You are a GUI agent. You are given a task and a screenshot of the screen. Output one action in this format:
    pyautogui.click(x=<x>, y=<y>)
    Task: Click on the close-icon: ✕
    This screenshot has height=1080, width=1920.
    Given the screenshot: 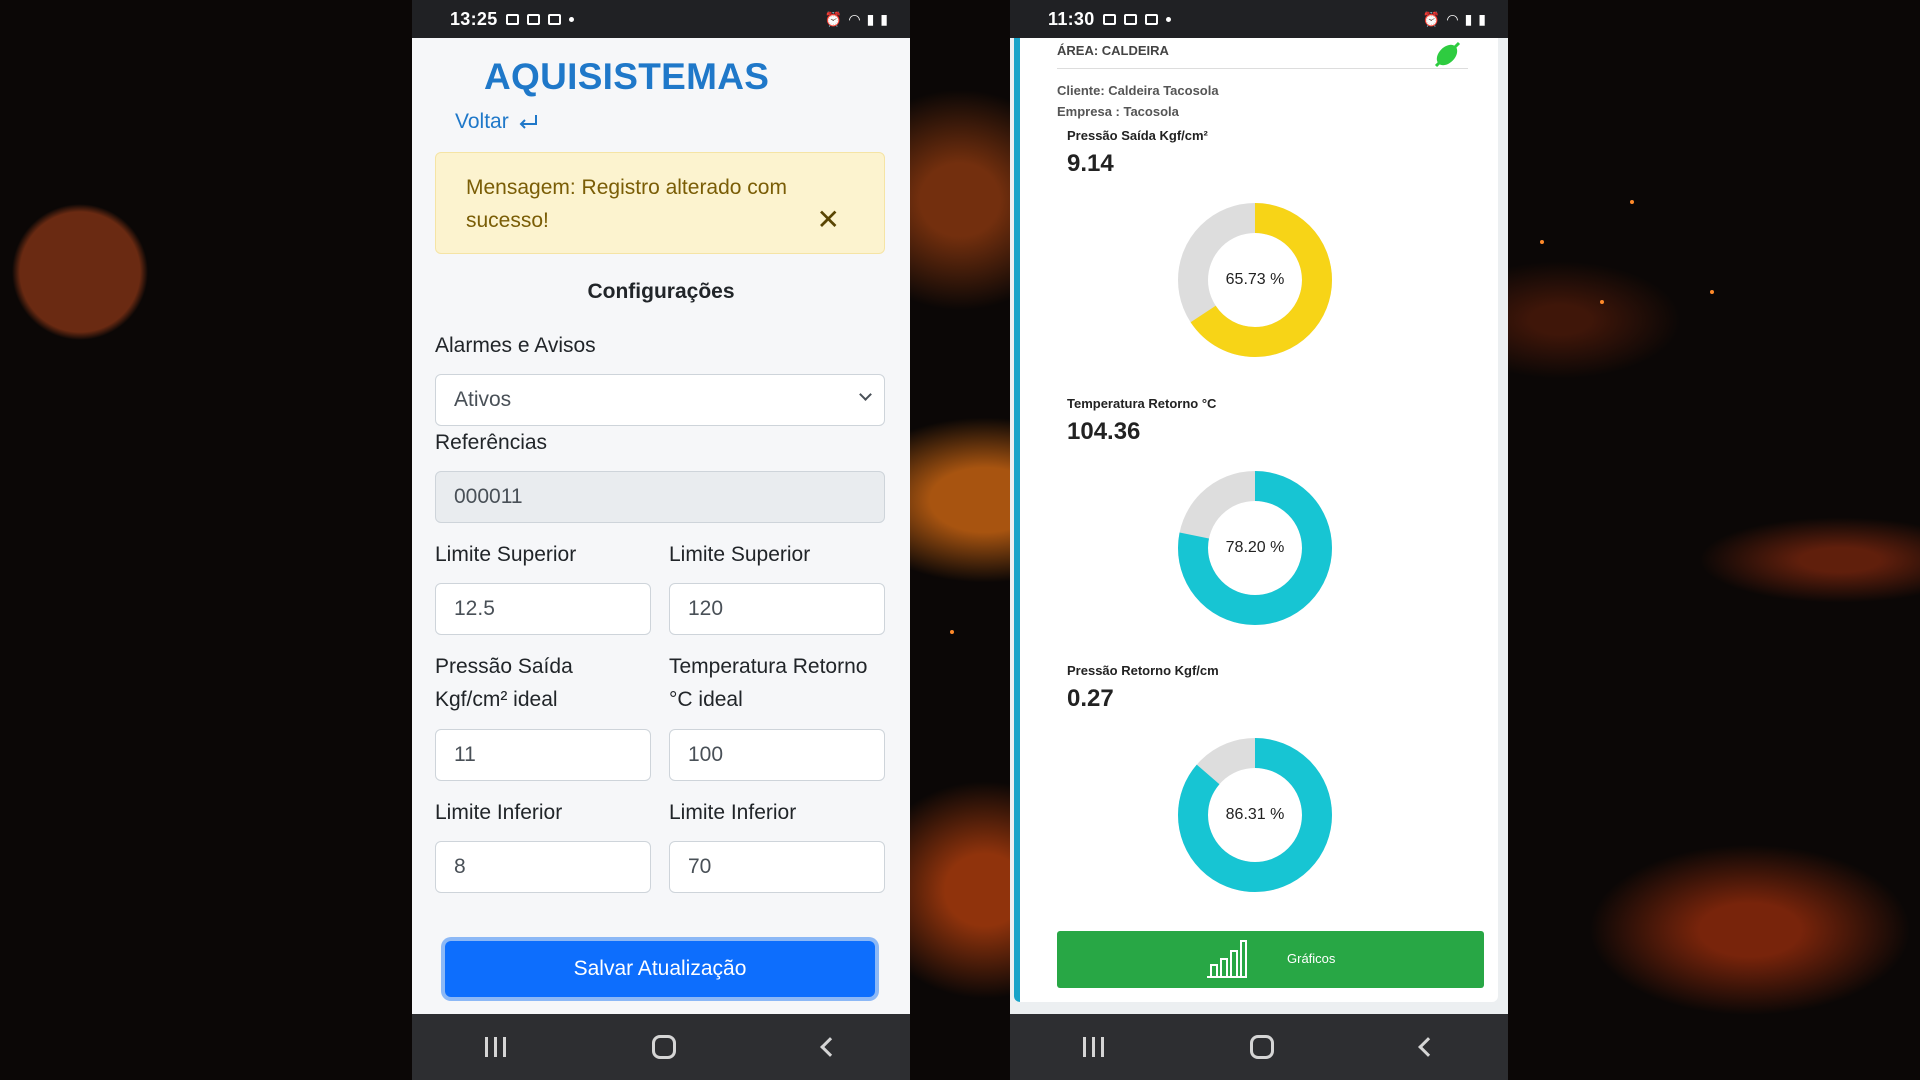 What is the action you would take?
    pyautogui.click(x=828, y=220)
    